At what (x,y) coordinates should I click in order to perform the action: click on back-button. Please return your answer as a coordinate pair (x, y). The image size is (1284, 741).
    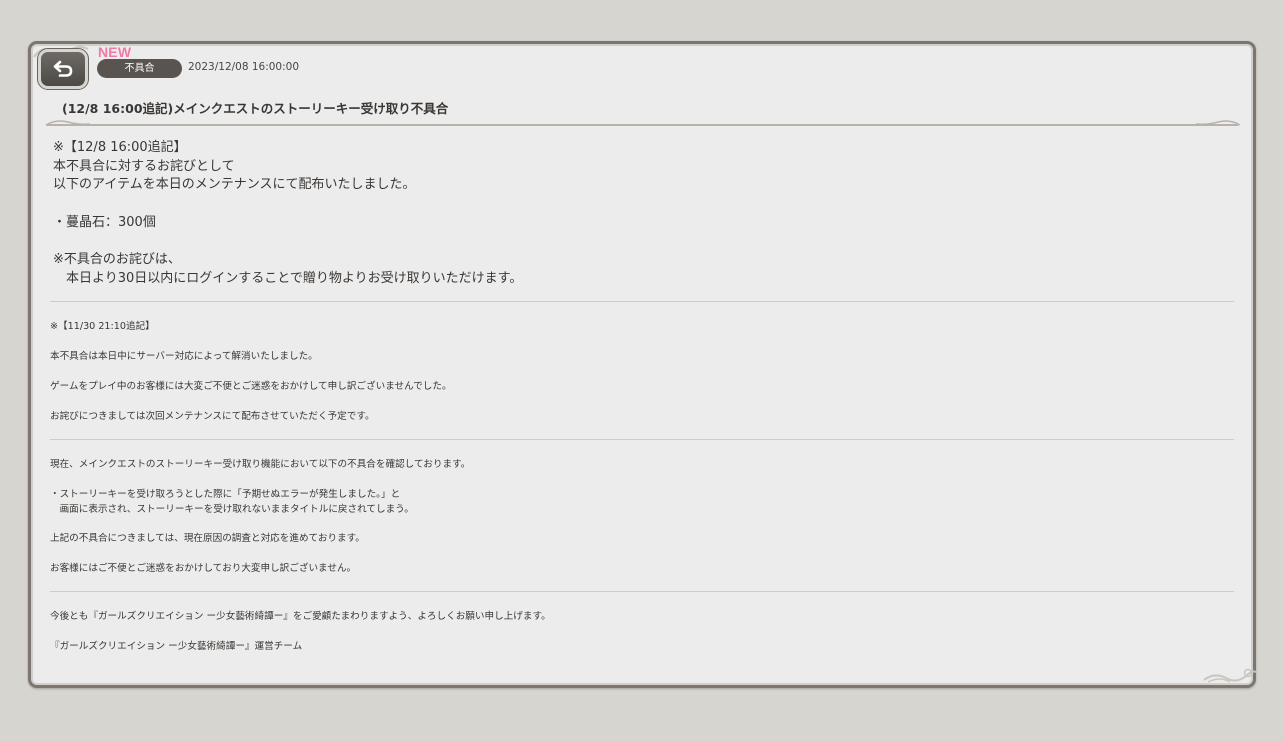
    Looking at the image, I should click on (63, 69).